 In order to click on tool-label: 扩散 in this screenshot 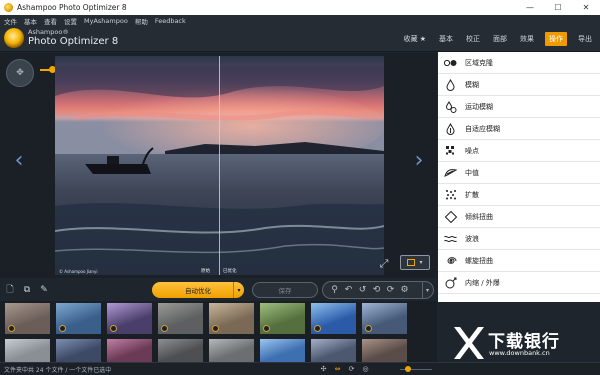, I will do `click(472, 194)`.